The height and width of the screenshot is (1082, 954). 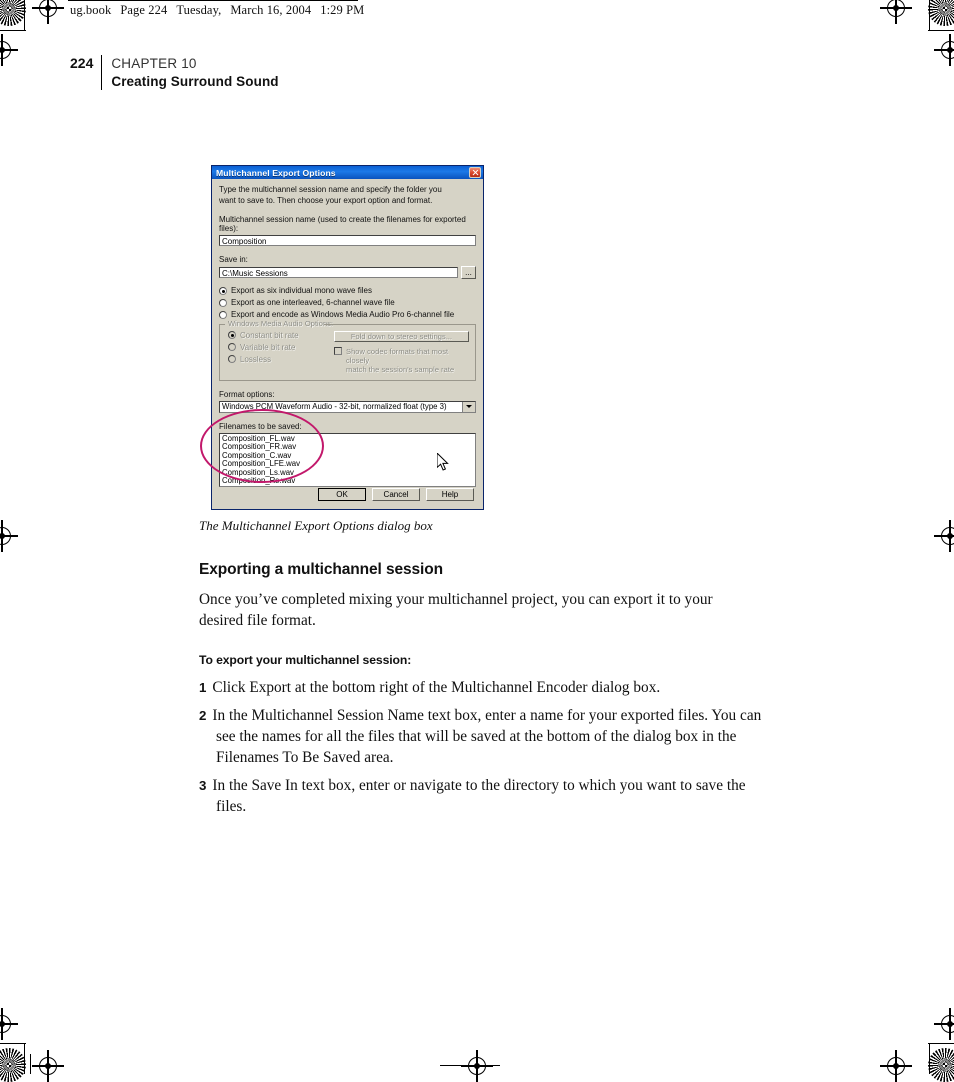 What do you see at coordinates (91, 10) in the screenshot?
I see `header-filename: ug.book` at bounding box center [91, 10].